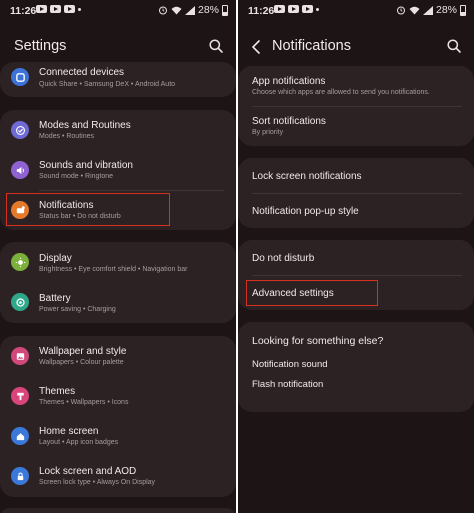  Describe the element at coordinates (289, 121) in the screenshot. I see `item-title: Sort notifications` at that location.